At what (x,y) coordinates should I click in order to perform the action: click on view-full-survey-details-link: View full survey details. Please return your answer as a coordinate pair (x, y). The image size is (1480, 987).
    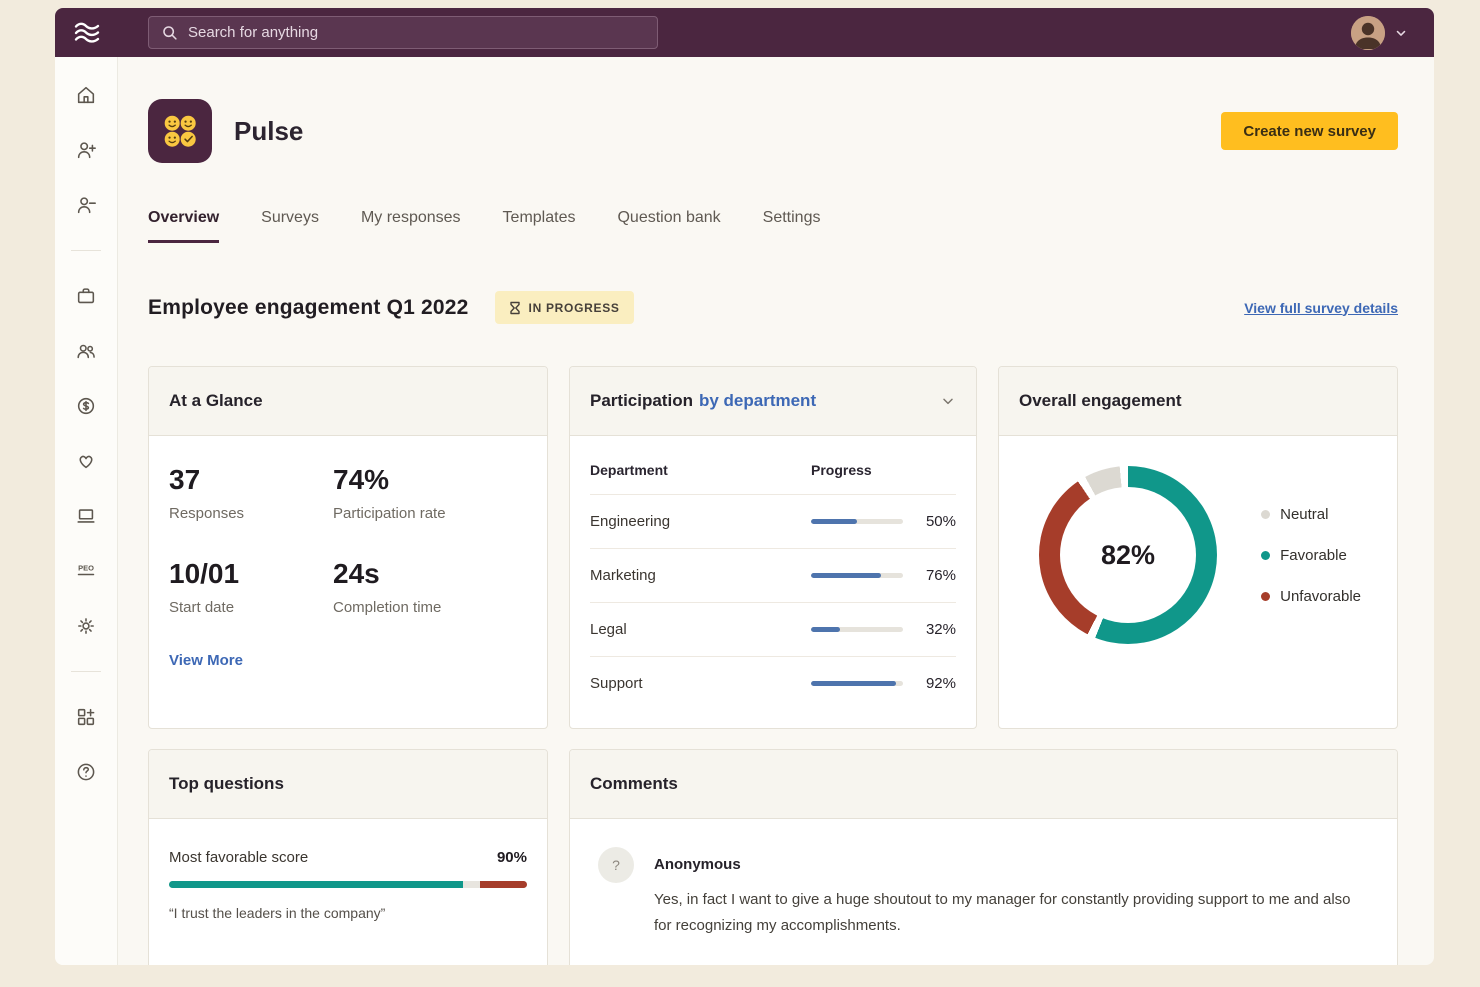
    Looking at the image, I should click on (1321, 308).